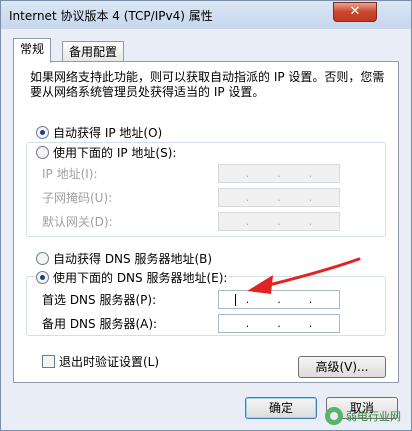 This screenshot has height=431, width=412. I want to click on subnet-mask-input: . . ., so click(279, 197).